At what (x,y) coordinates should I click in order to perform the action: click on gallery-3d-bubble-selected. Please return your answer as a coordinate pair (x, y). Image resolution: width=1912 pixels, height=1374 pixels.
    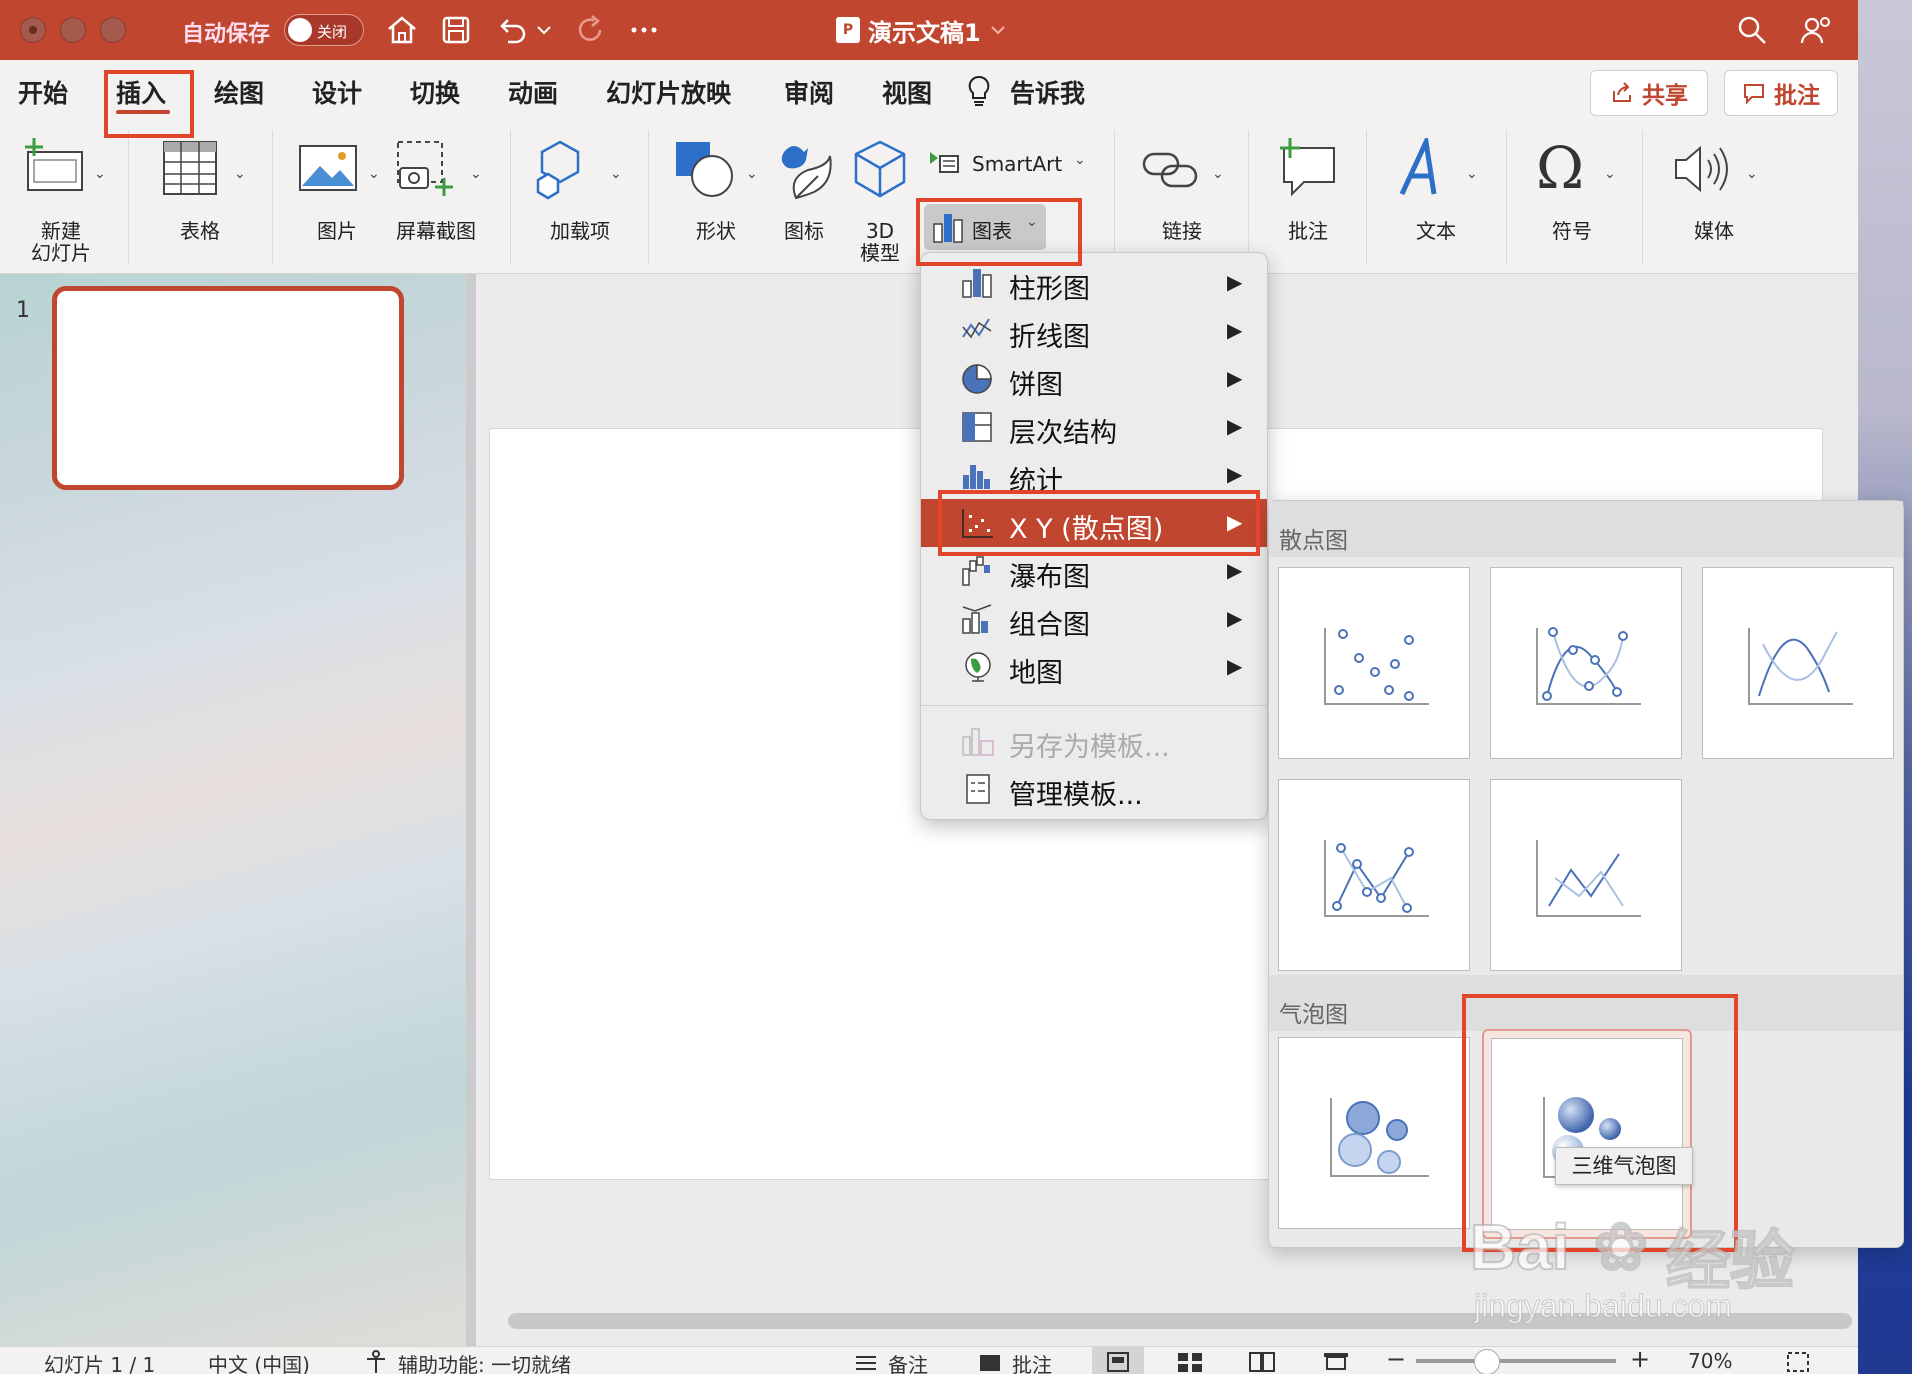
    Looking at the image, I should click on (1587, 1134).